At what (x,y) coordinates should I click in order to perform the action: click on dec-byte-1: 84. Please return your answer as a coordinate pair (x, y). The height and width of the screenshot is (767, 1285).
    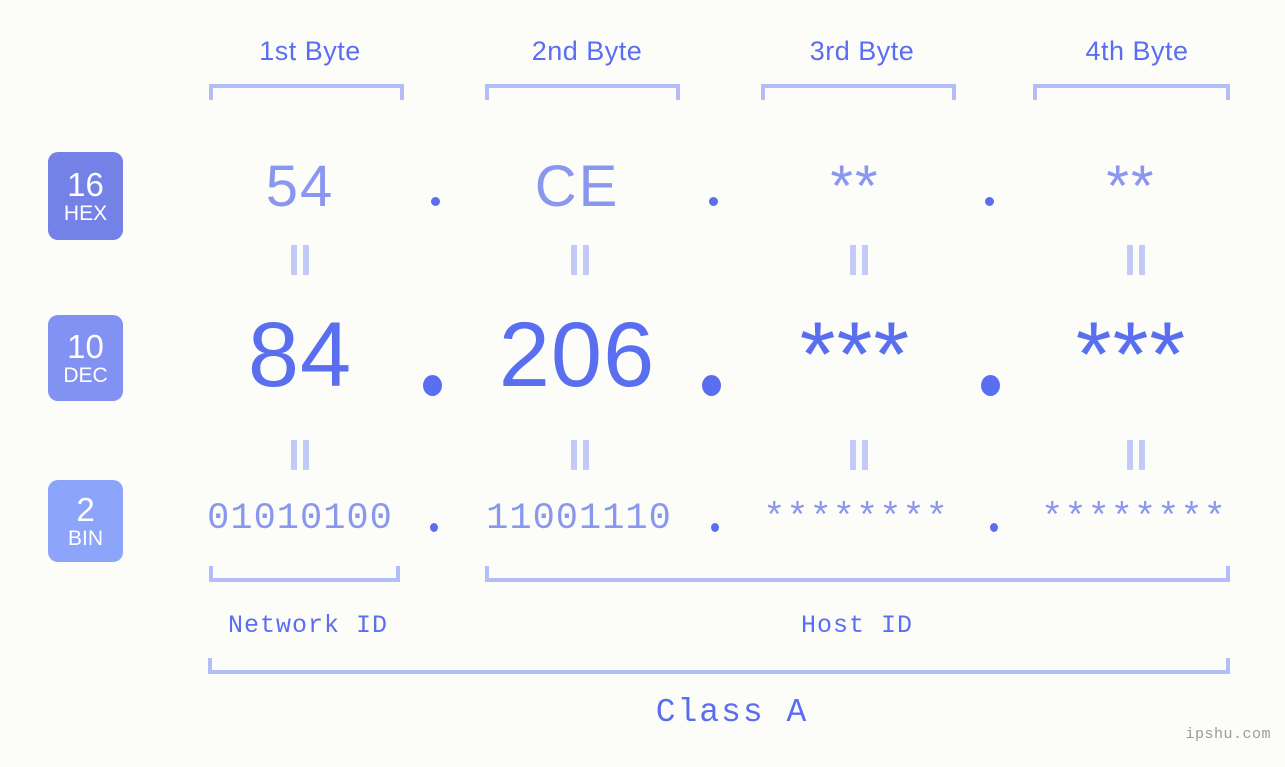
    Looking at the image, I should click on (300, 355).